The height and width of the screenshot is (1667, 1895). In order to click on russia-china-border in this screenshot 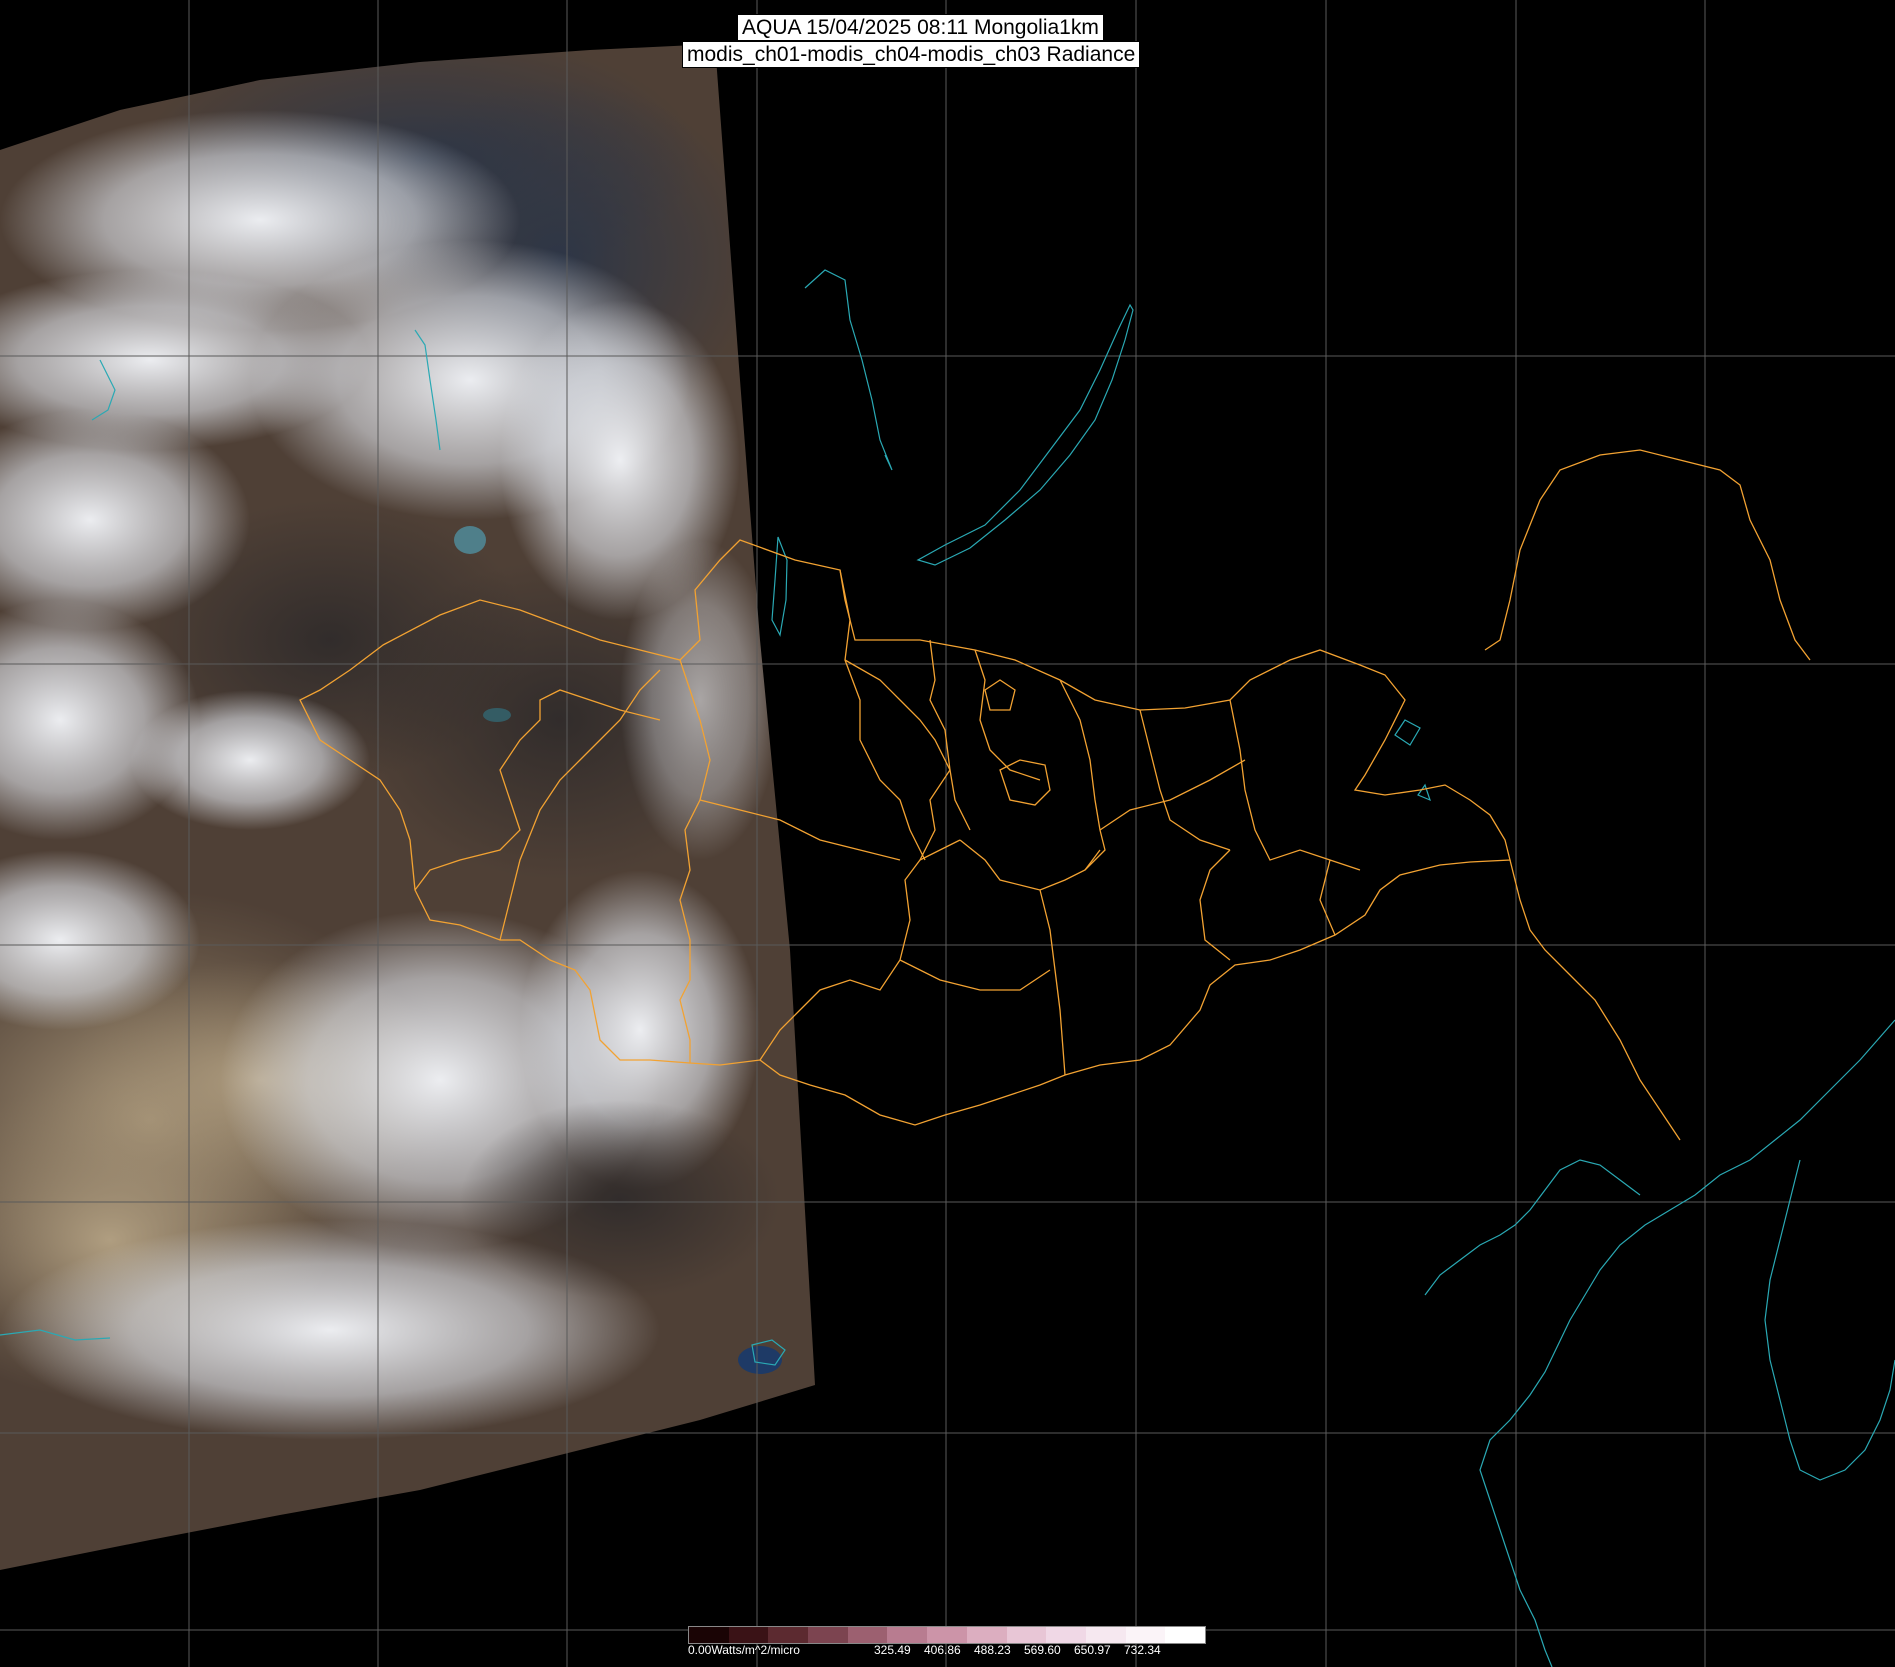, I will do `click(1647, 555)`.